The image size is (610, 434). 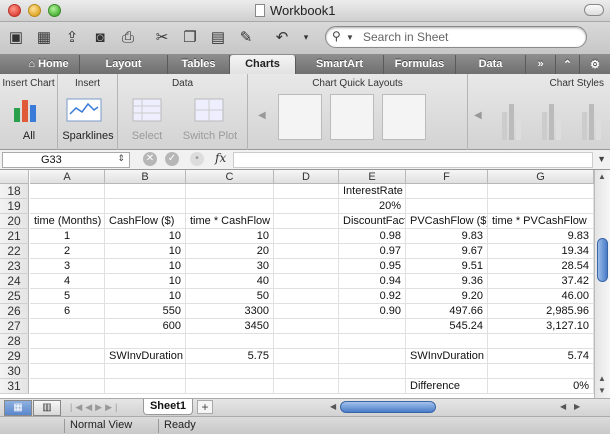 What do you see at coordinates (14, 191) in the screenshot?
I see `row-header: 18` at bounding box center [14, 191].